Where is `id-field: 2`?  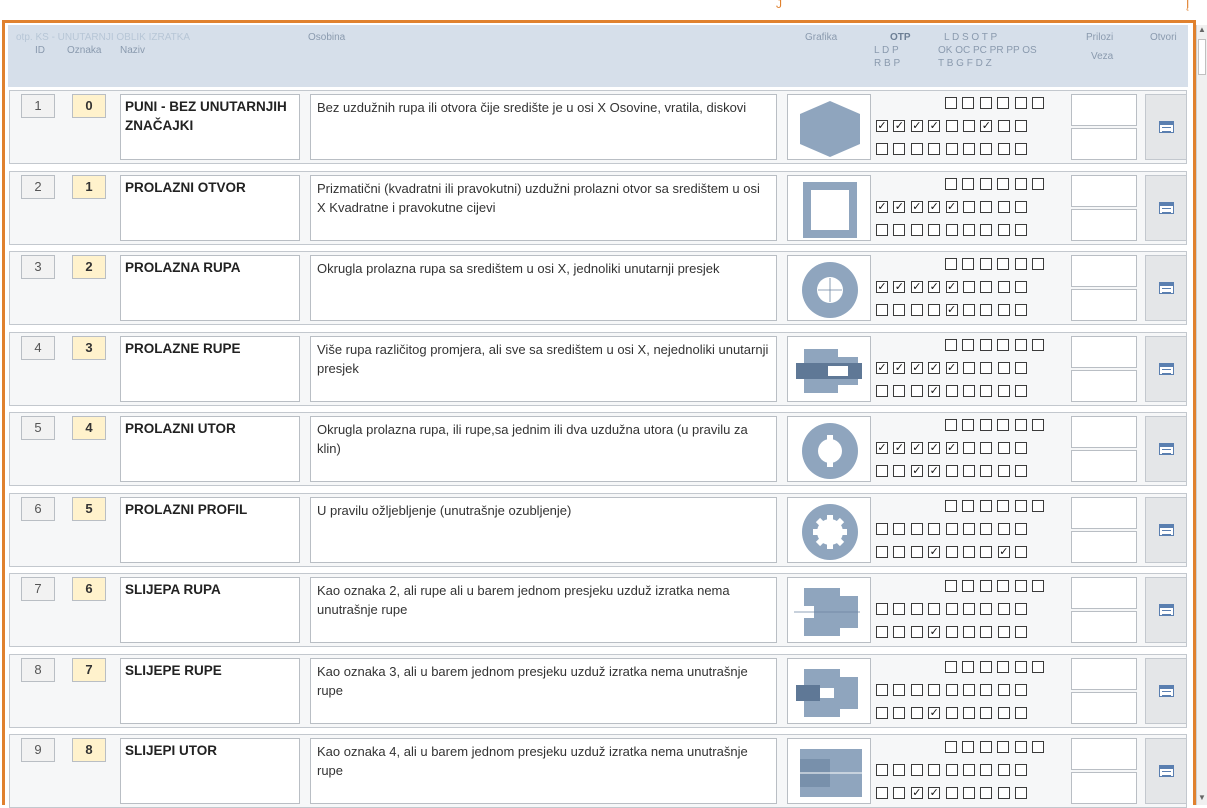 id-field: 2 is located at coordinates (38, 186).